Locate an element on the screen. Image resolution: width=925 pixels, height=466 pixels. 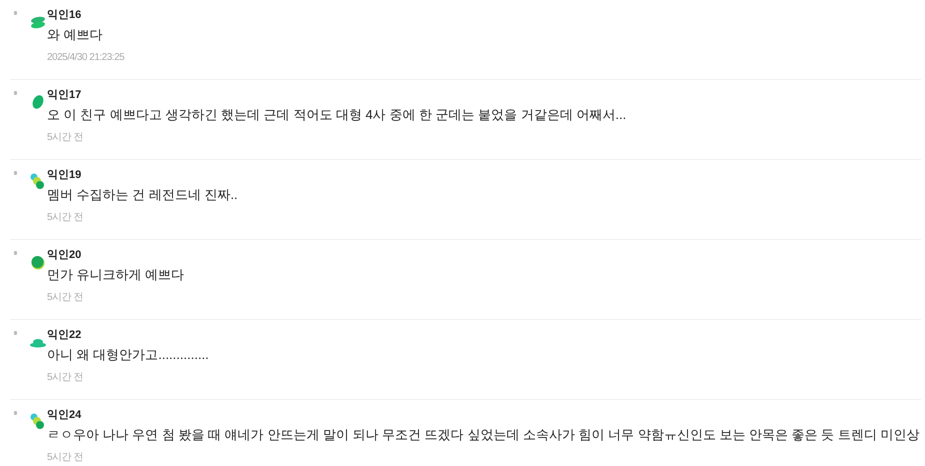
comment-text: 와 예쁘다 is located at coordinates (75, 35).